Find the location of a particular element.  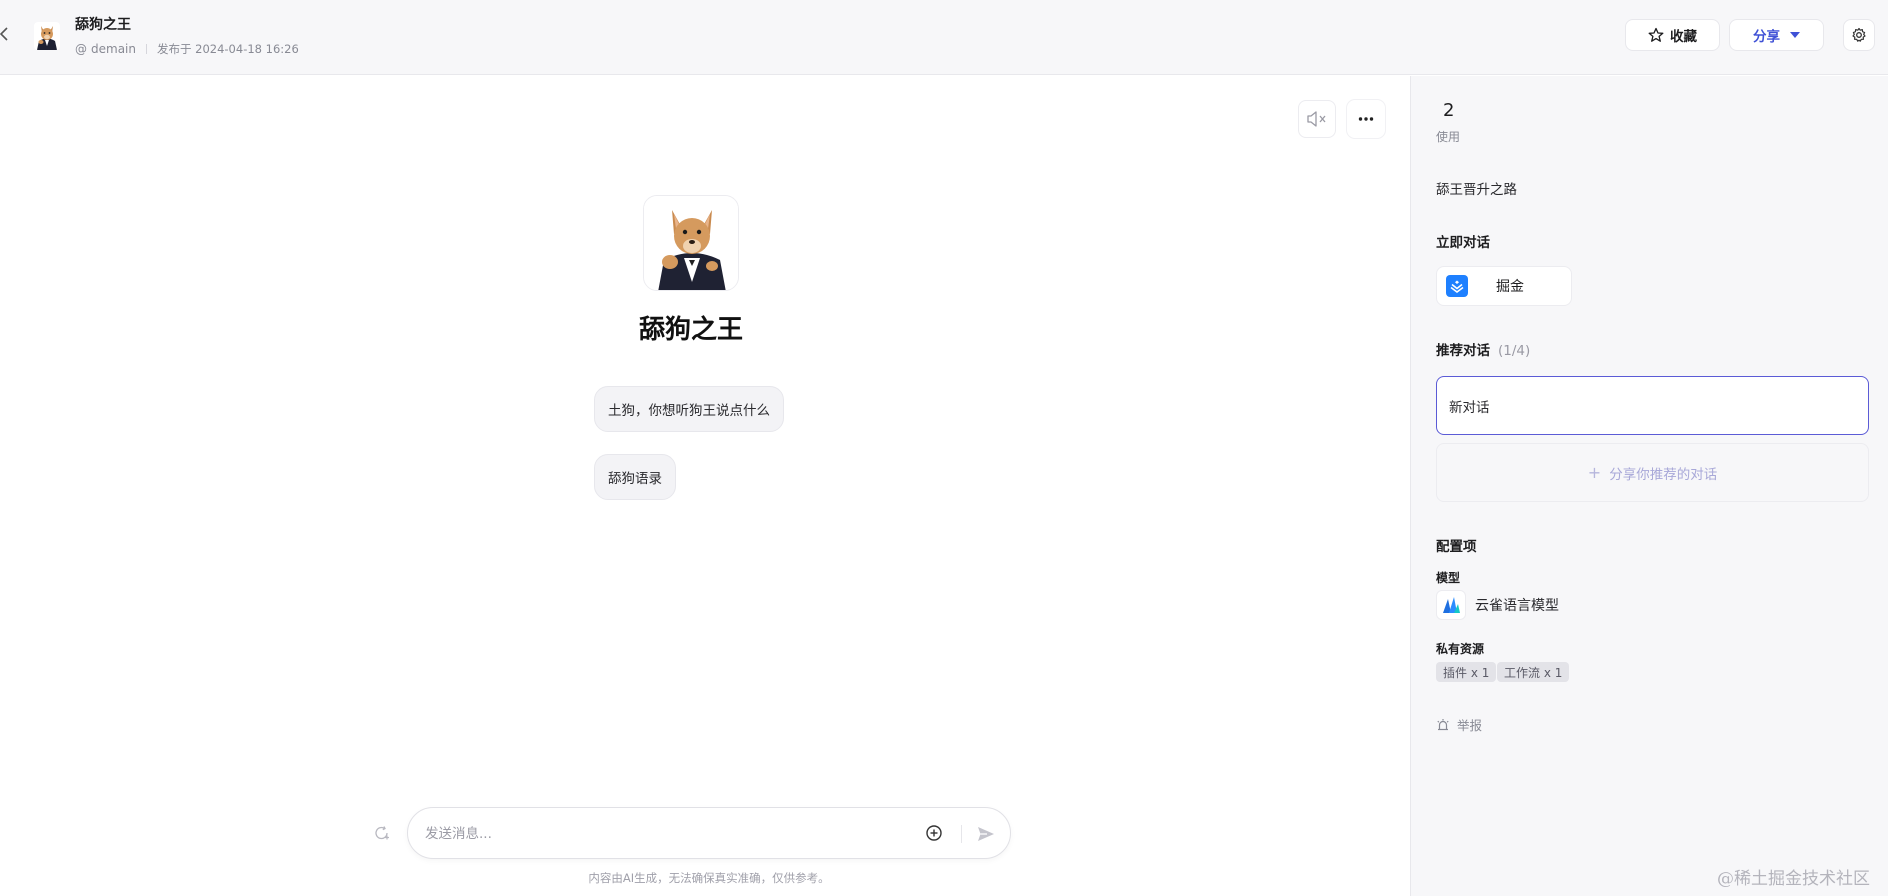

model-name: 云雀语言模型 is located at coordinates (1517, 606).